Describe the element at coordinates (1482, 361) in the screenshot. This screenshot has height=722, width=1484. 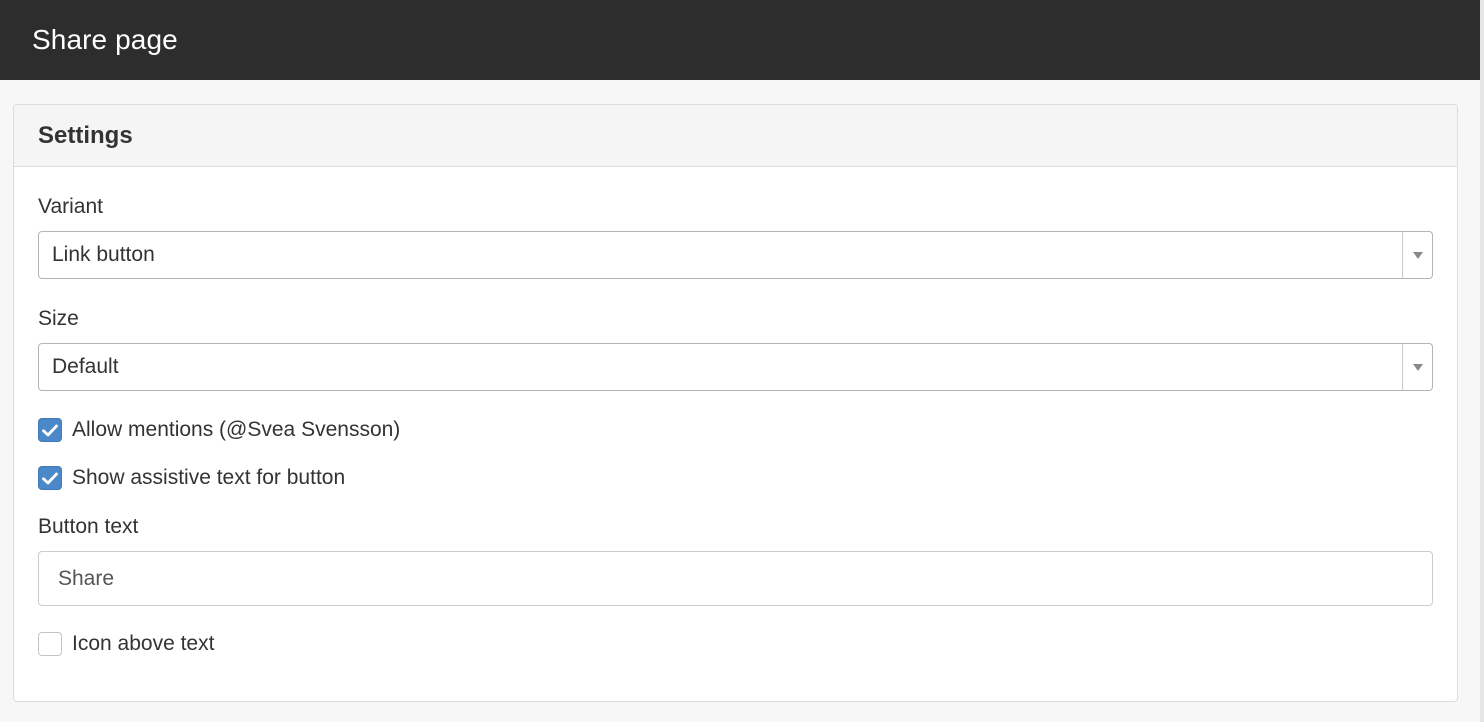
I see `scrollbar-track` at that location.